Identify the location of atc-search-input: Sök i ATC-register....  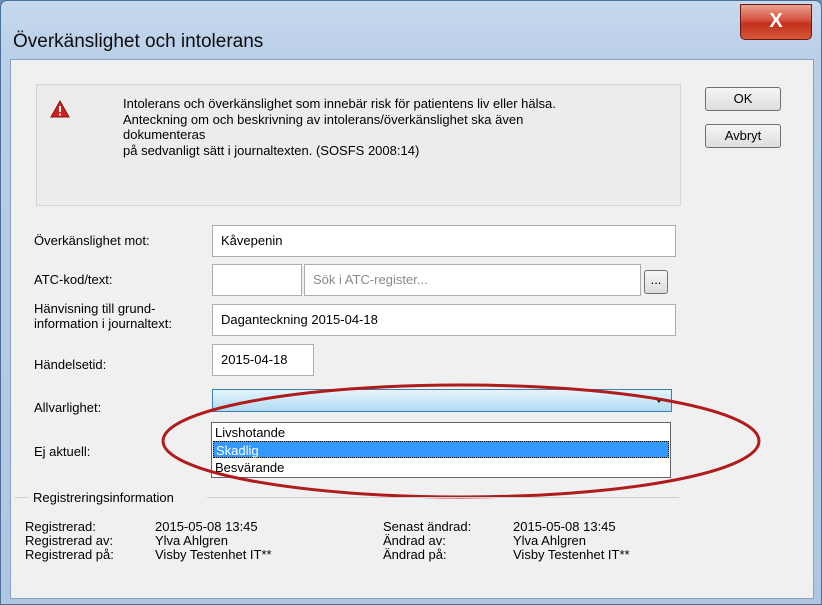
(472, 280).